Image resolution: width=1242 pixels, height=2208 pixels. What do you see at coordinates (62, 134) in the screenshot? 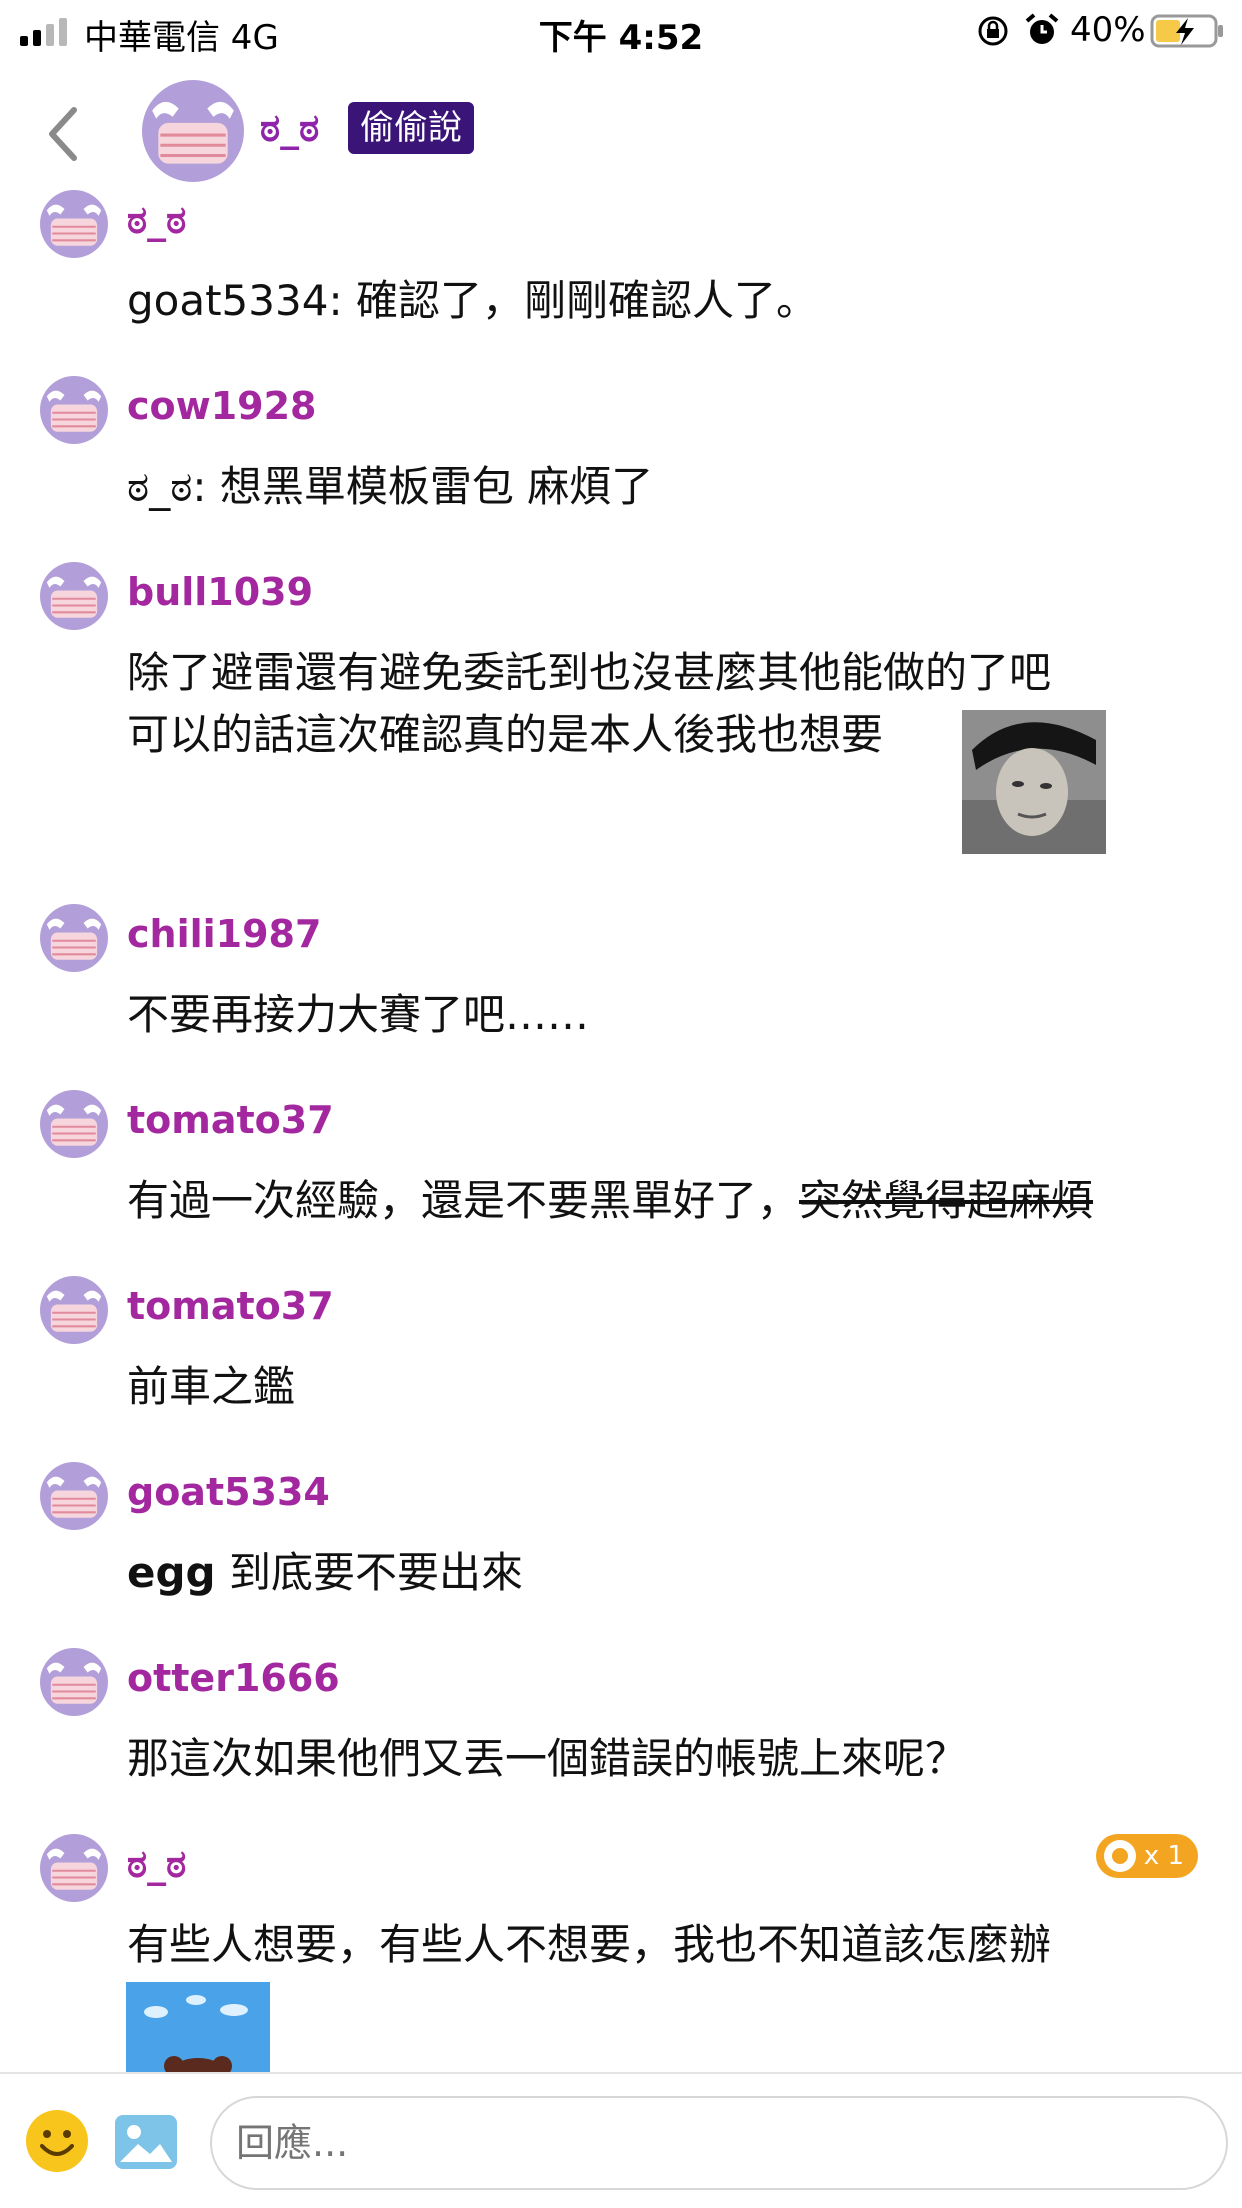
I see `back-icon` at bounding box center [62, 134].